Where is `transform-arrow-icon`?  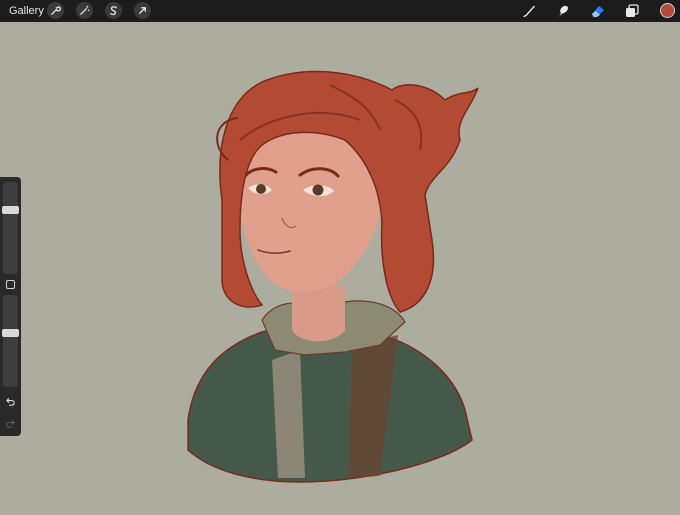 transform-arrow-icon is located at coordinates (142, 10).